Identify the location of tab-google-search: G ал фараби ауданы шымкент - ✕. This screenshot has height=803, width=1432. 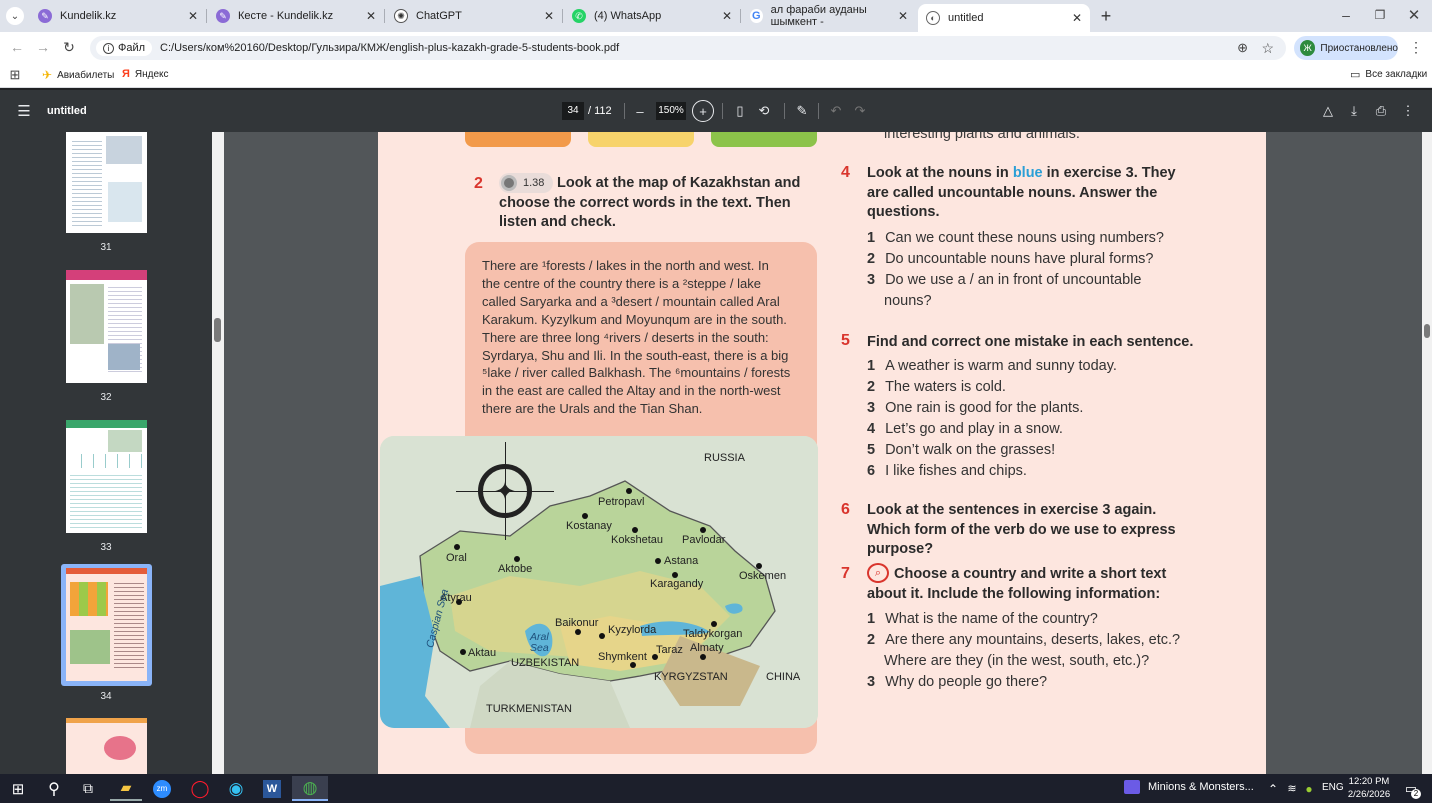
(829, 16).